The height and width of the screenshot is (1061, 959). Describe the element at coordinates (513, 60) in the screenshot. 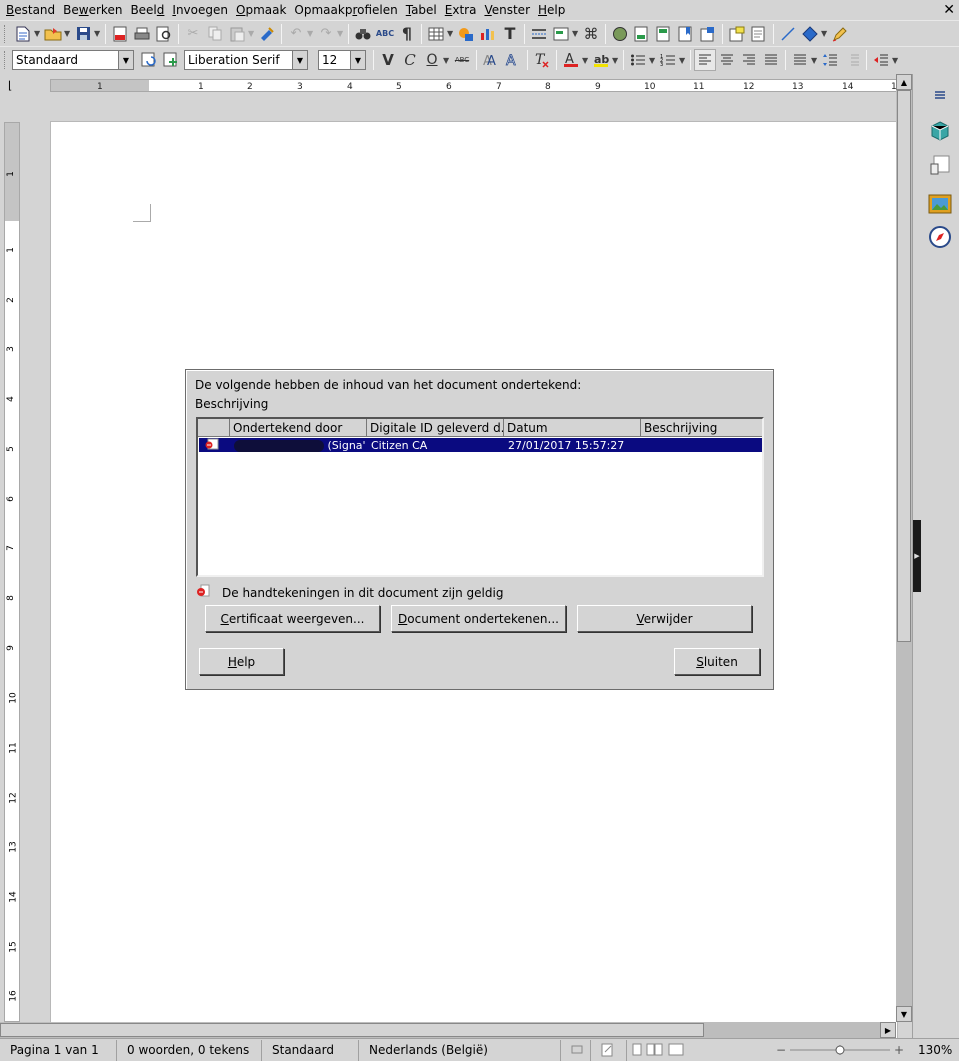

I see `outline-icon: A` at that location.